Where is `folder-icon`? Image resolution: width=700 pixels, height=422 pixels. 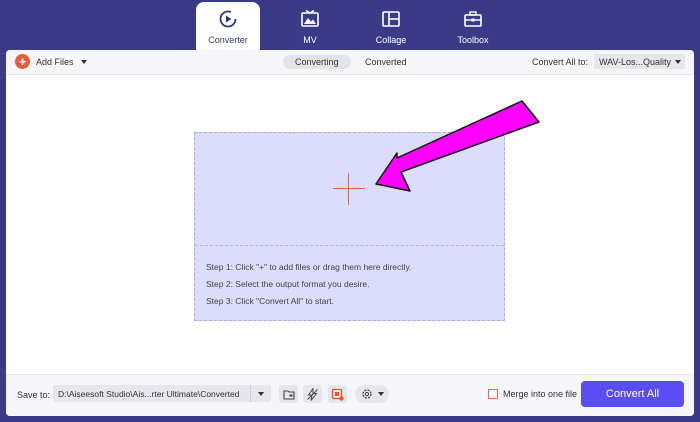 folder-icon is located at coordinates (288, 394).